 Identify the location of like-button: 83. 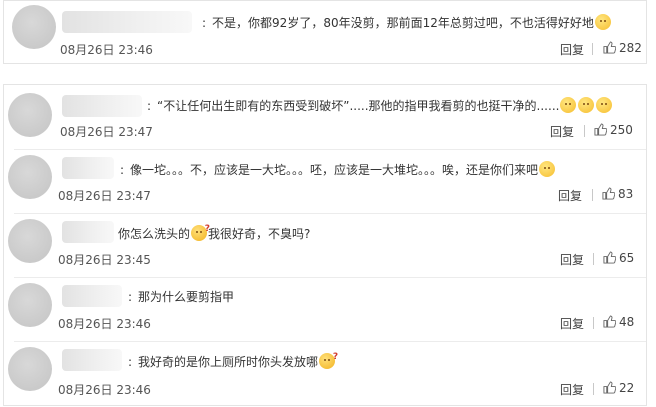
(617, 194).